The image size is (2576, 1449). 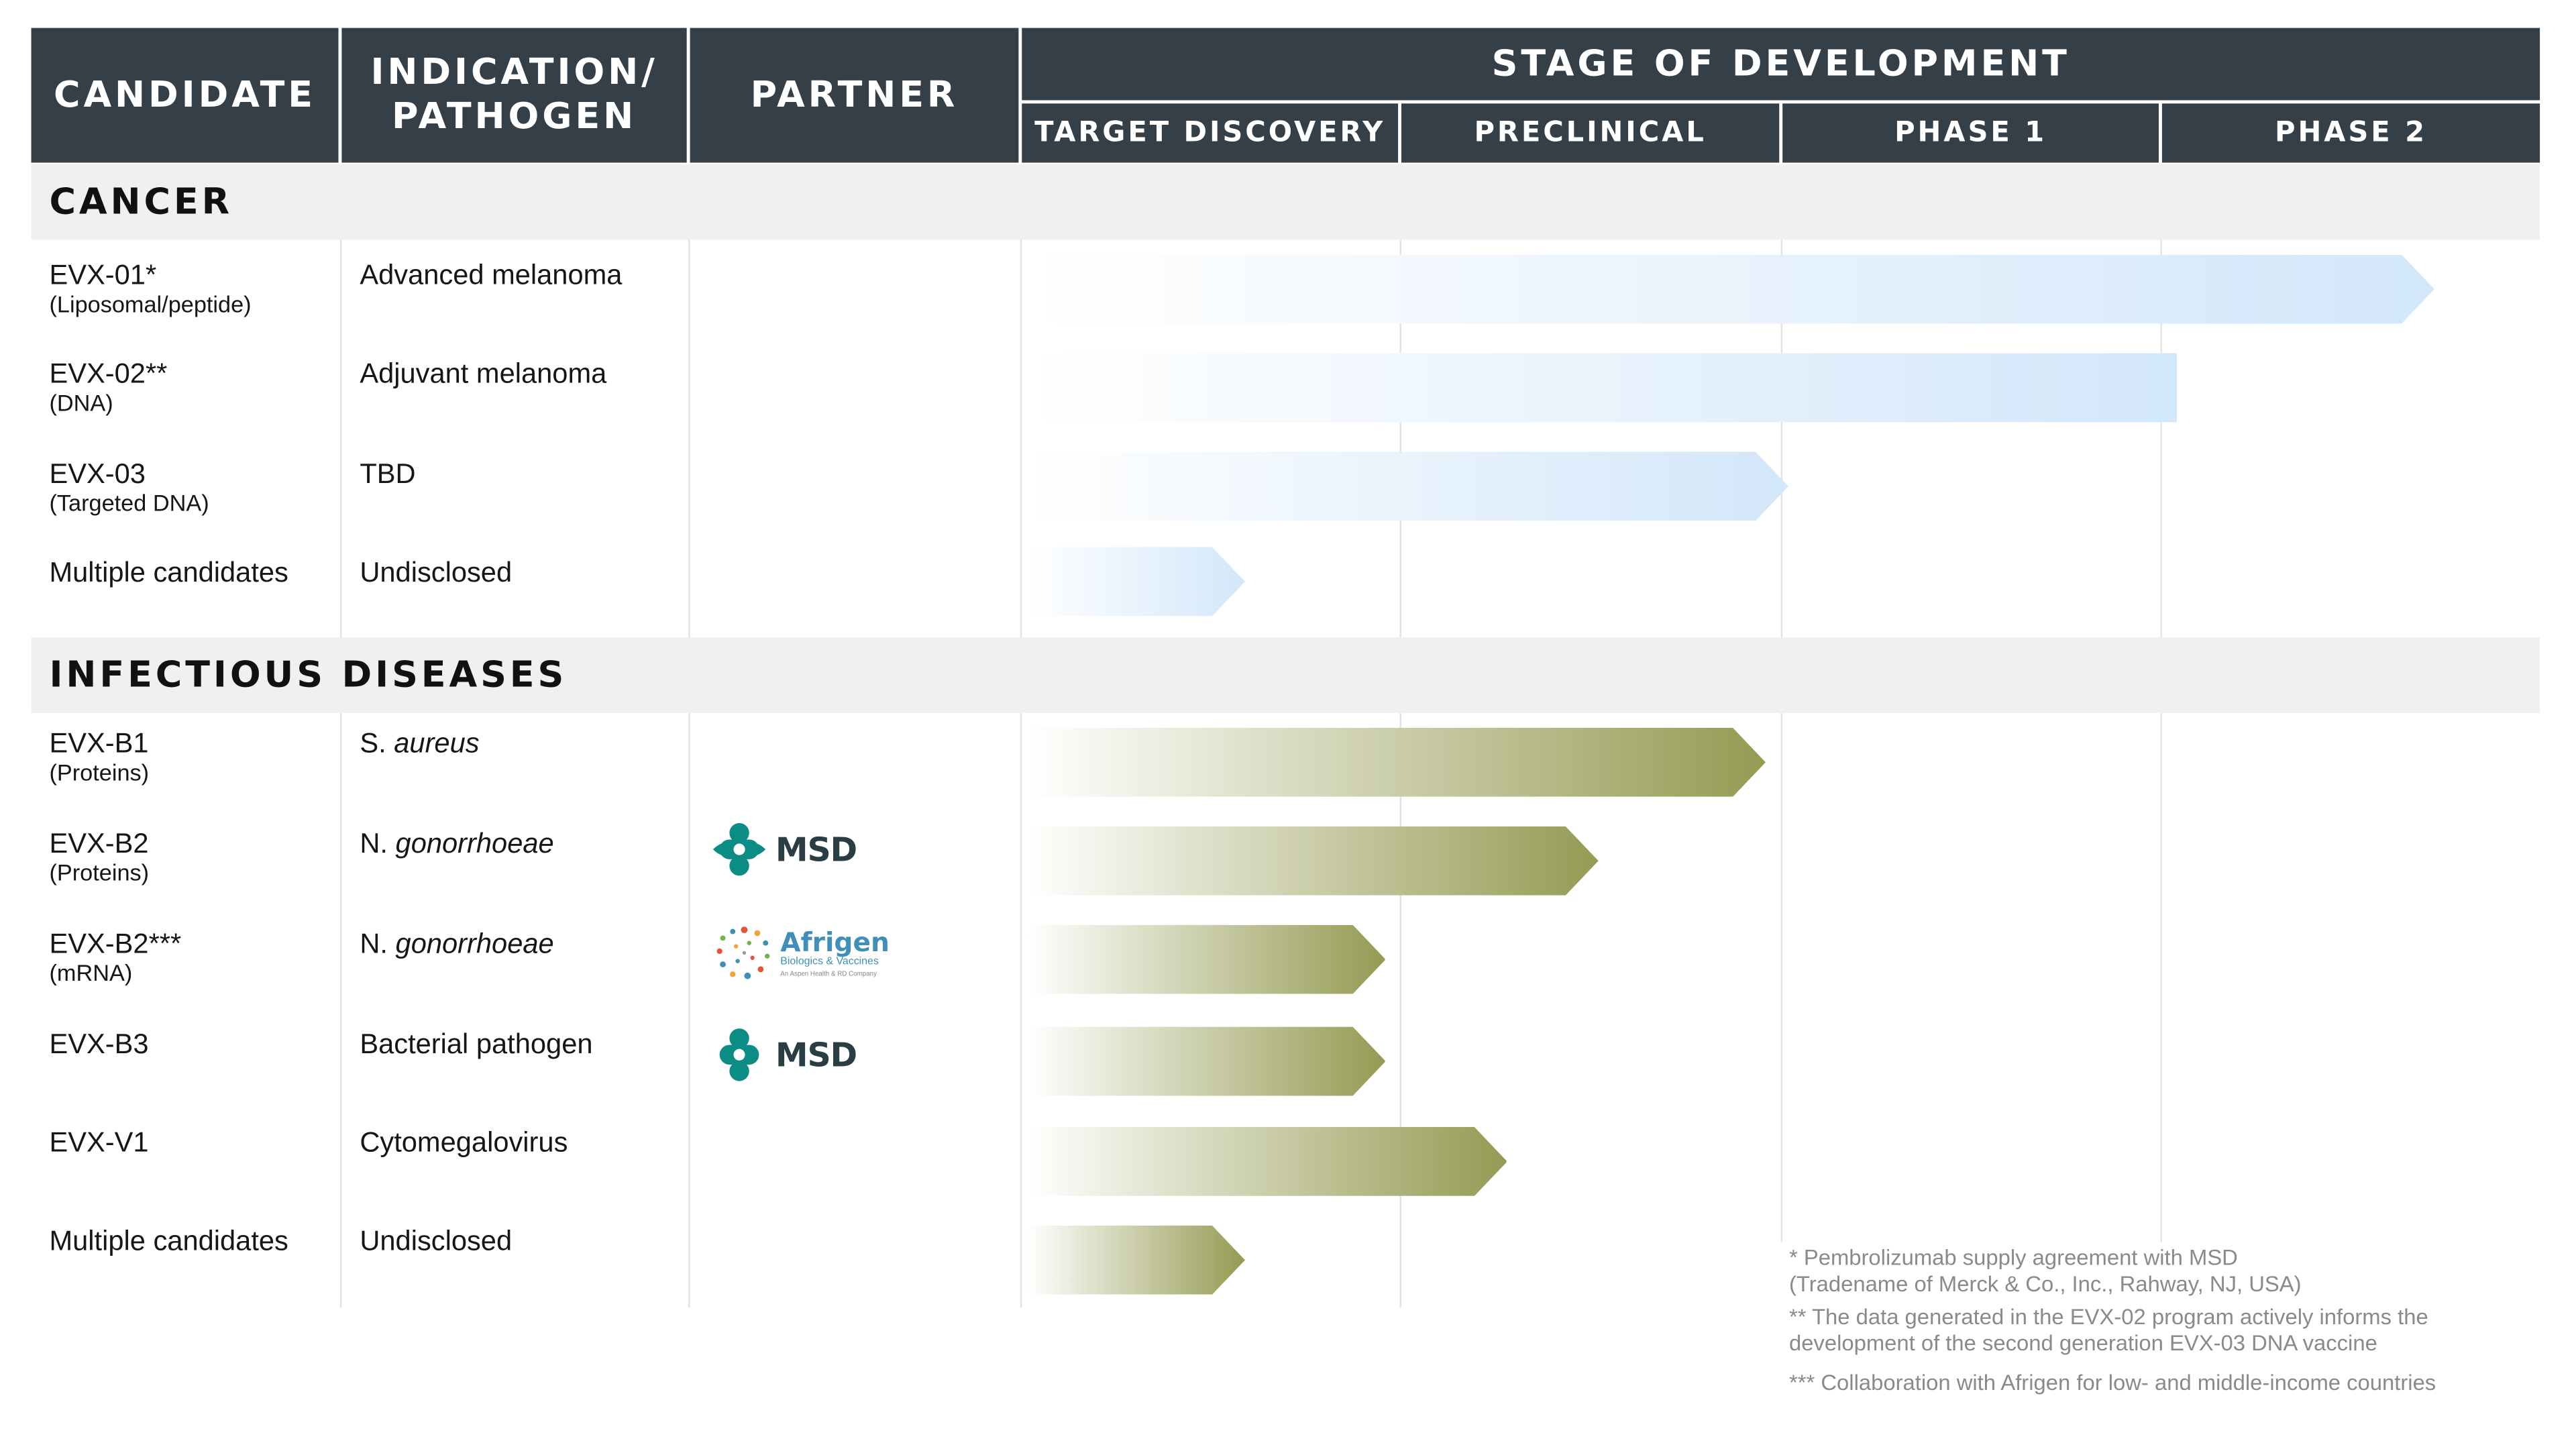 What do you see at coordinates (115, 957) in the screenshot?
I see `candidate-name: EVX-B2*** (mRNA)` at bounding box center [115, 957].